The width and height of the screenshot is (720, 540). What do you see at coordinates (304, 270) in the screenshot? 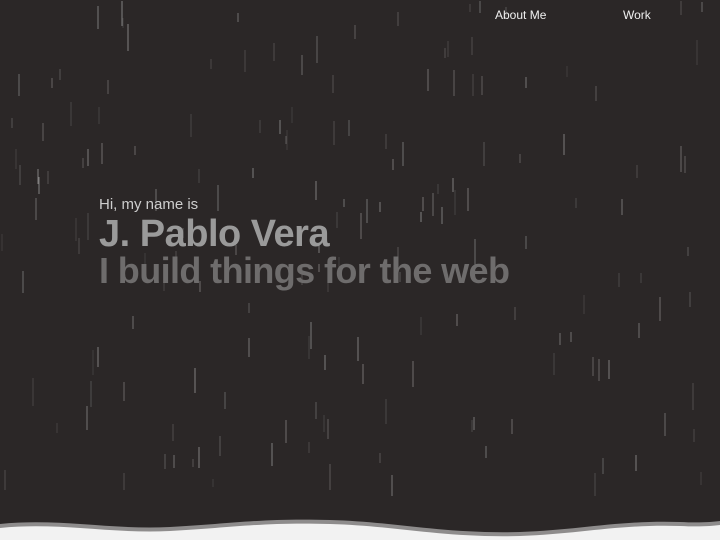
I see `hero-tagline: I build things for the web` at bounding box center [304, 270].